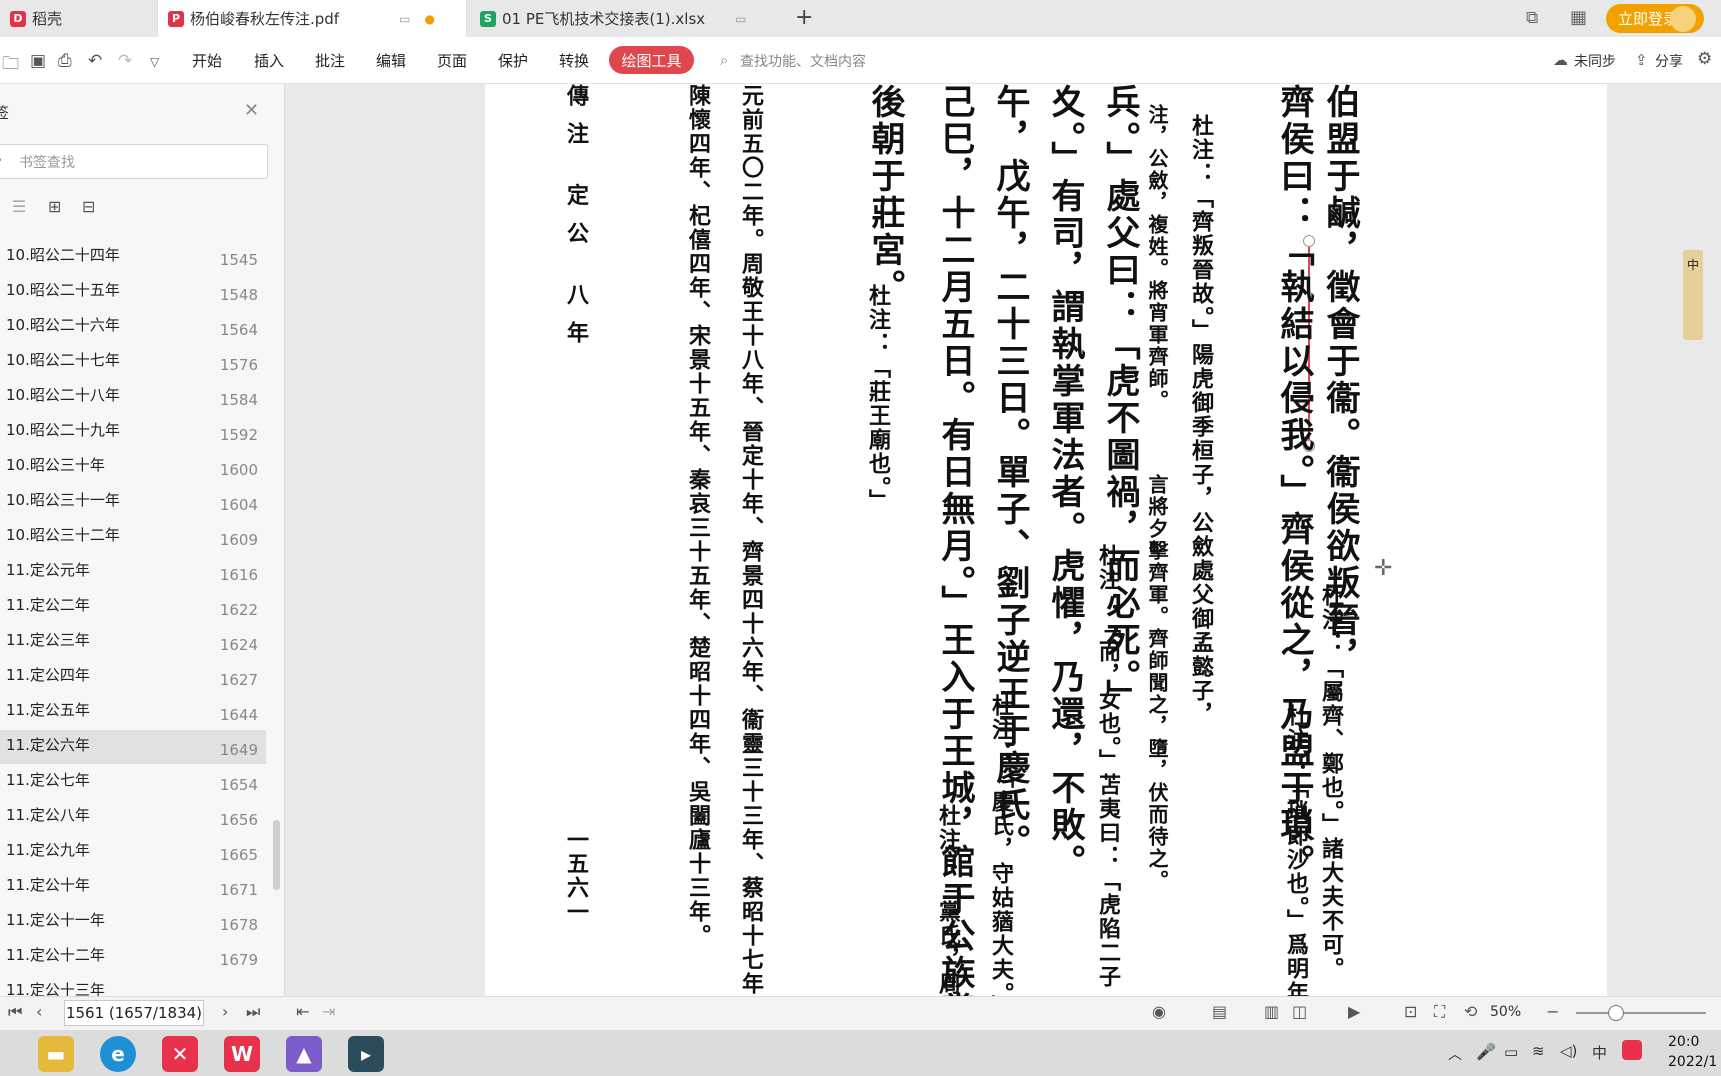 This screenshot has height=1076, width=1721. What do you see at coordinates (133, 922) in the screenshot?
I see `bookmark-item: 11.定公十一年 1678` at bounding box center [133, 922].